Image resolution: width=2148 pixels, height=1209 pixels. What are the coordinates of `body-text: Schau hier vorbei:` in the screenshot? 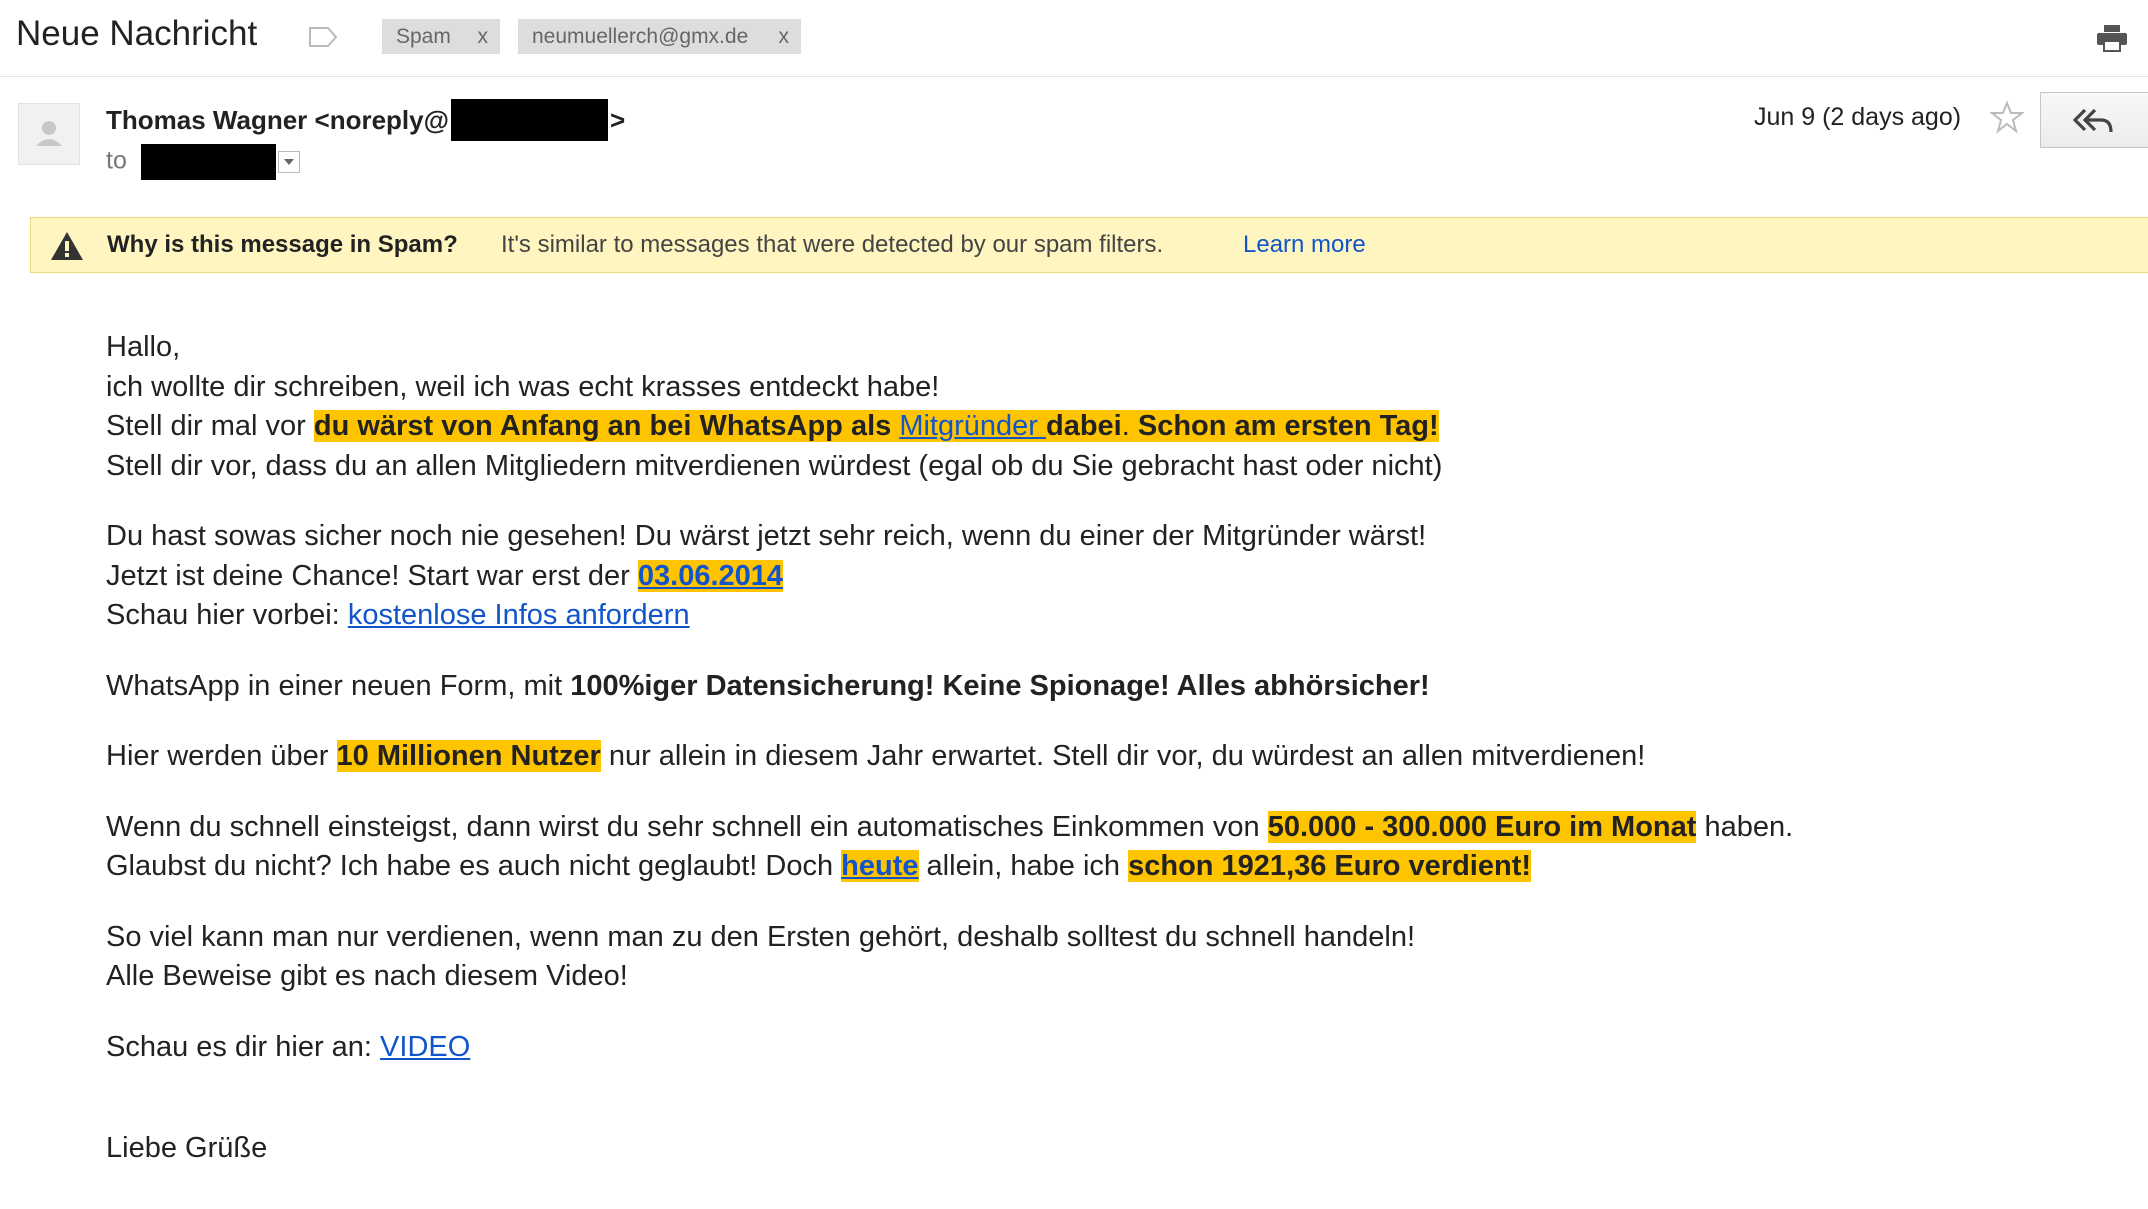 It's located at (227, 615).